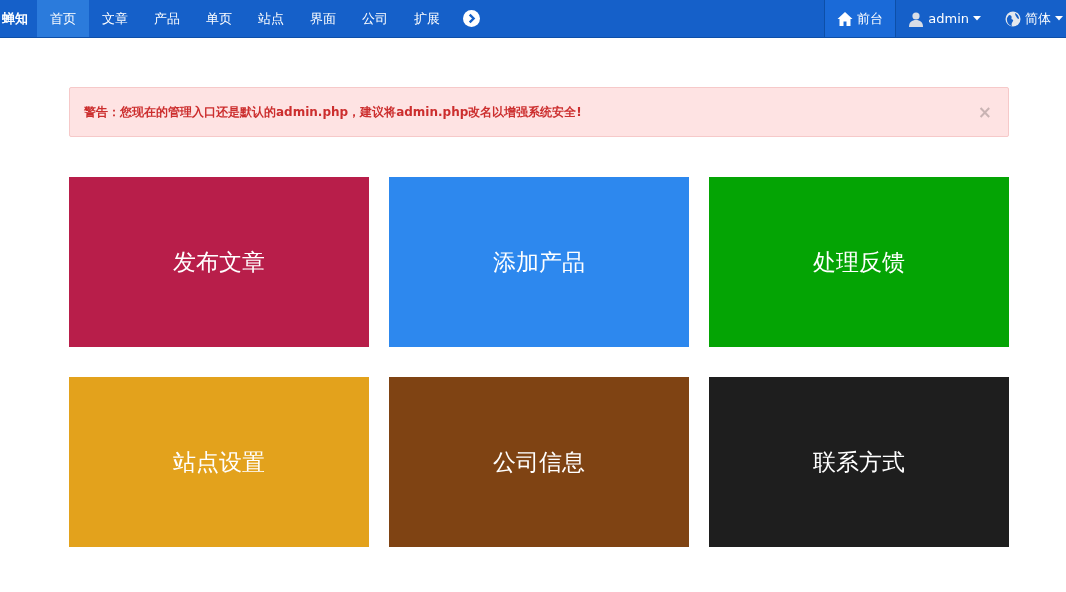 The width and height of the screenshot is (1066, 592). Describe the element at coordinates (859, 262) in the screenshot. I see `shortcut-tile: 处理反馈` at that location.